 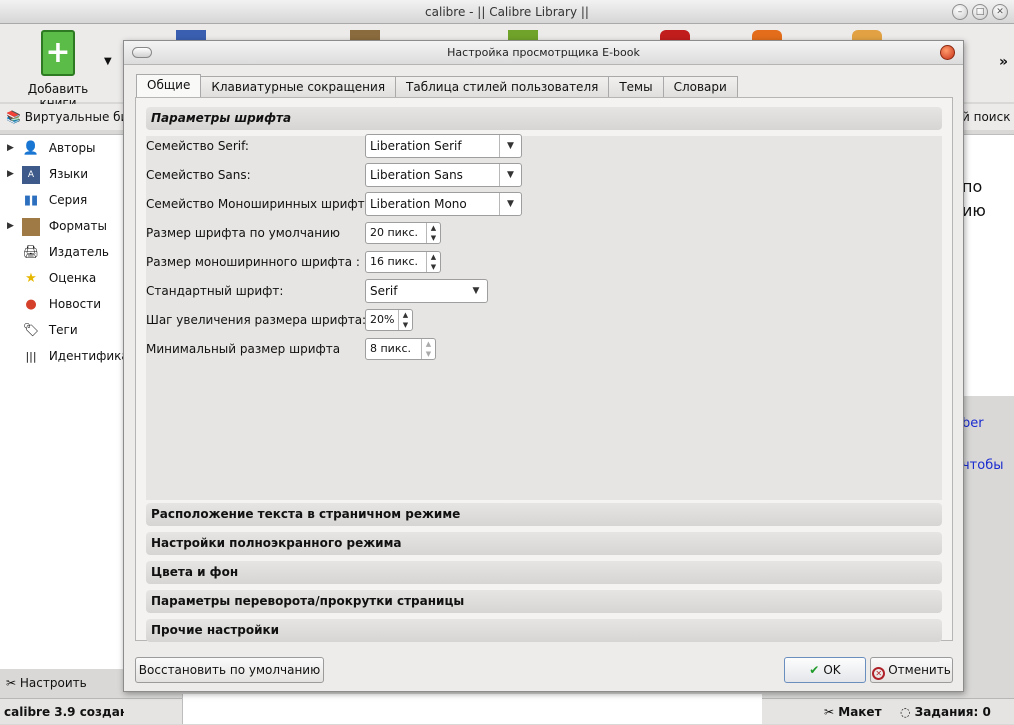 I want to click on dialog-title: Настройка просмотрщика E-book, so click(x=543, y=52).